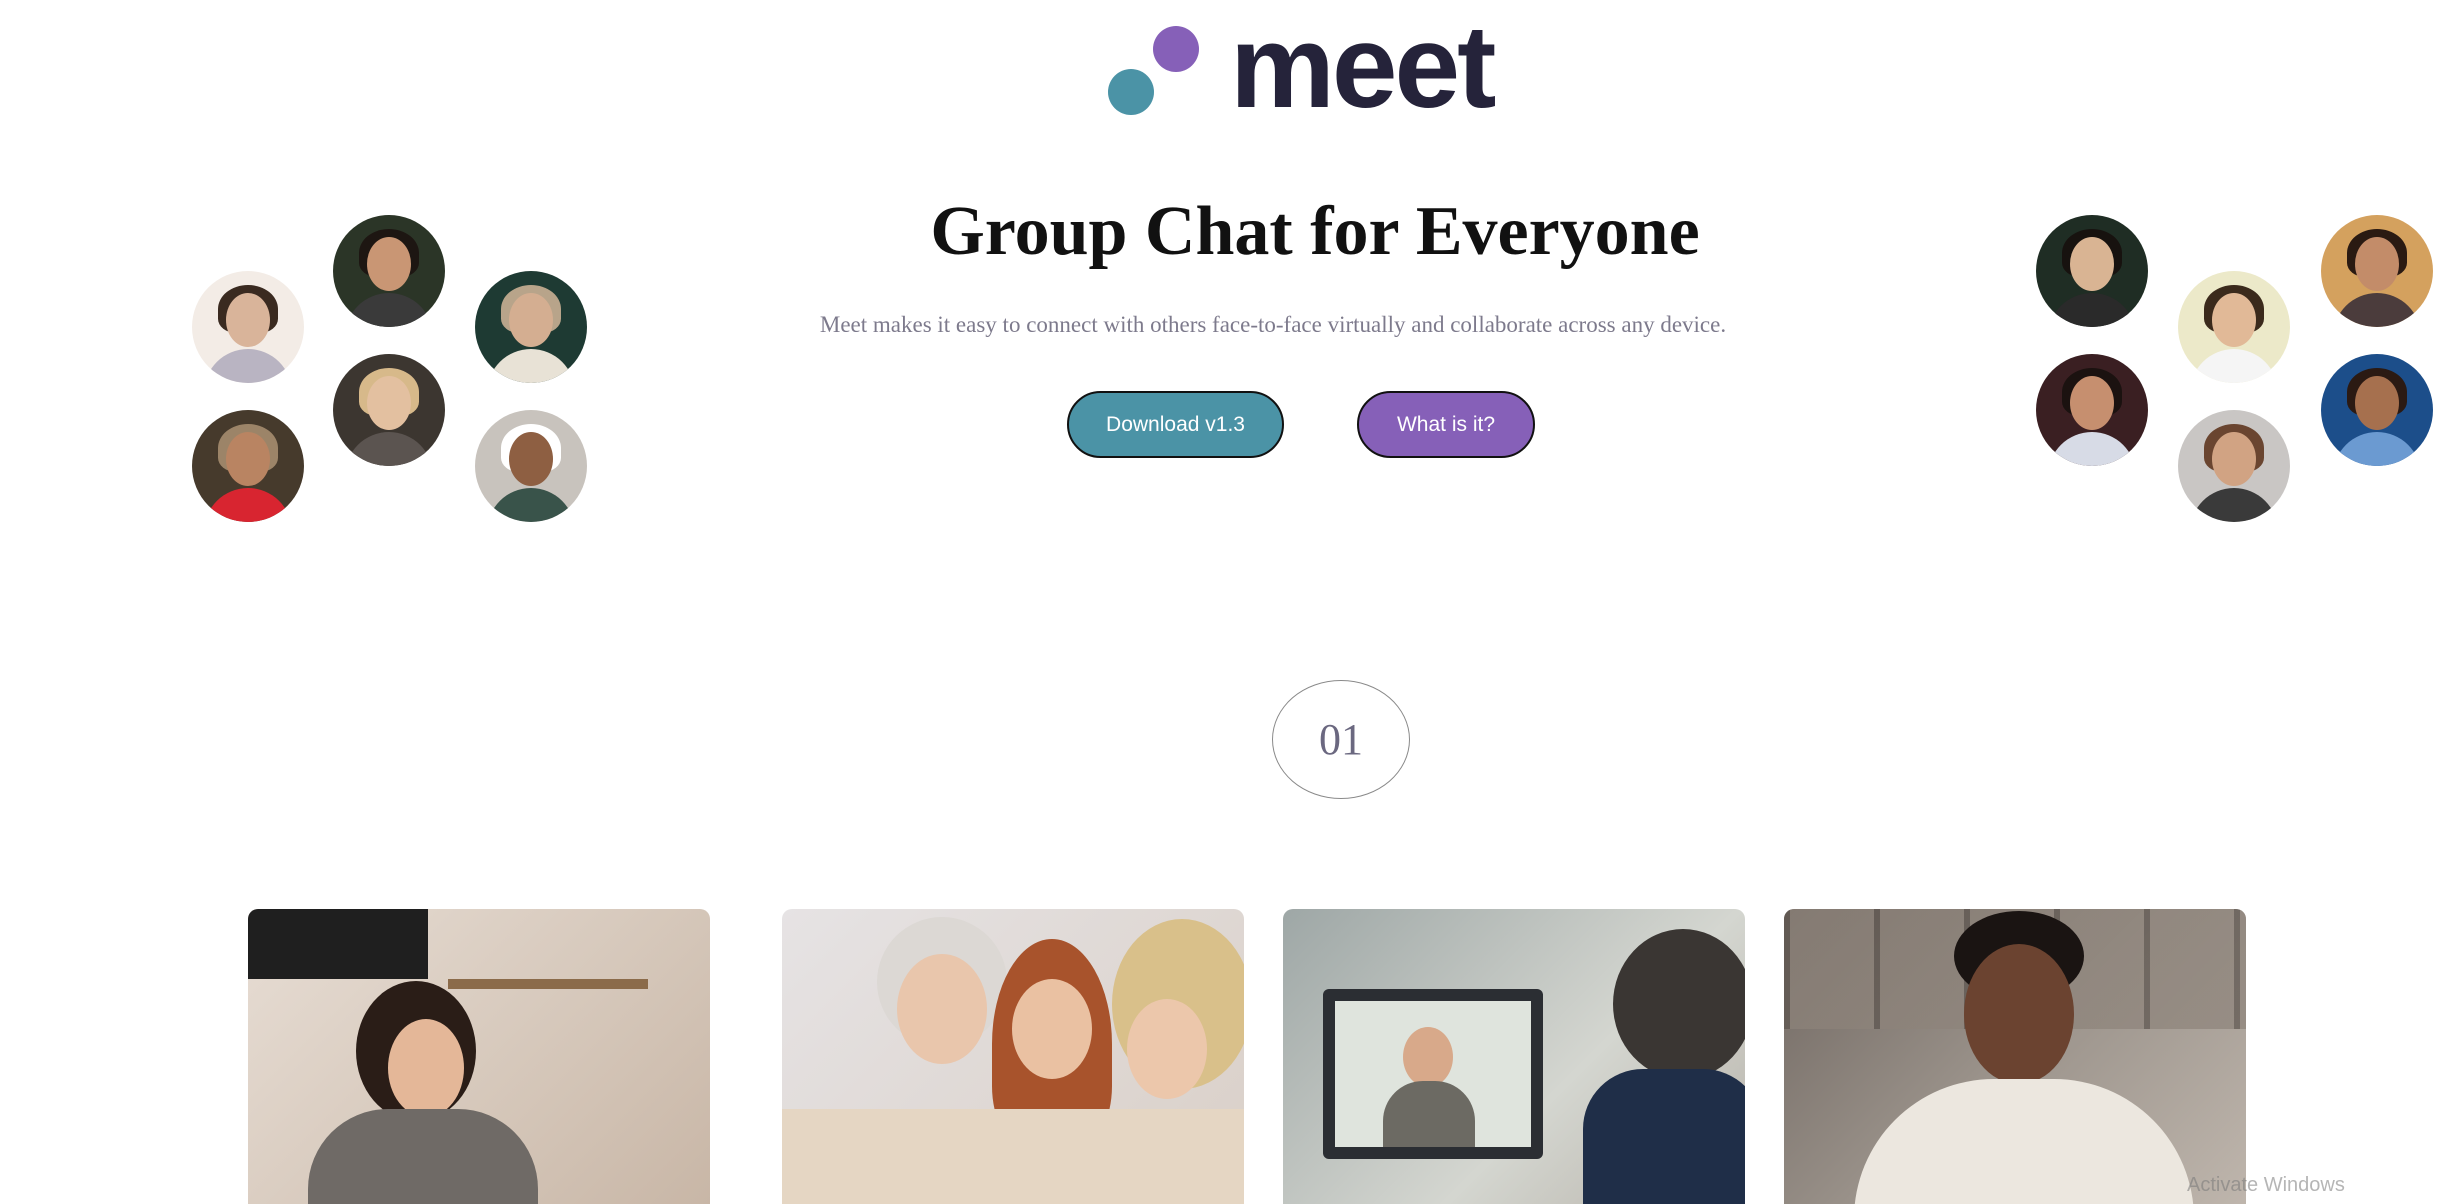  What do you see at coordinates (1679, 1004) in the screenshot?
I see `card-3-man-head` at bounding box center [1679, 1004].